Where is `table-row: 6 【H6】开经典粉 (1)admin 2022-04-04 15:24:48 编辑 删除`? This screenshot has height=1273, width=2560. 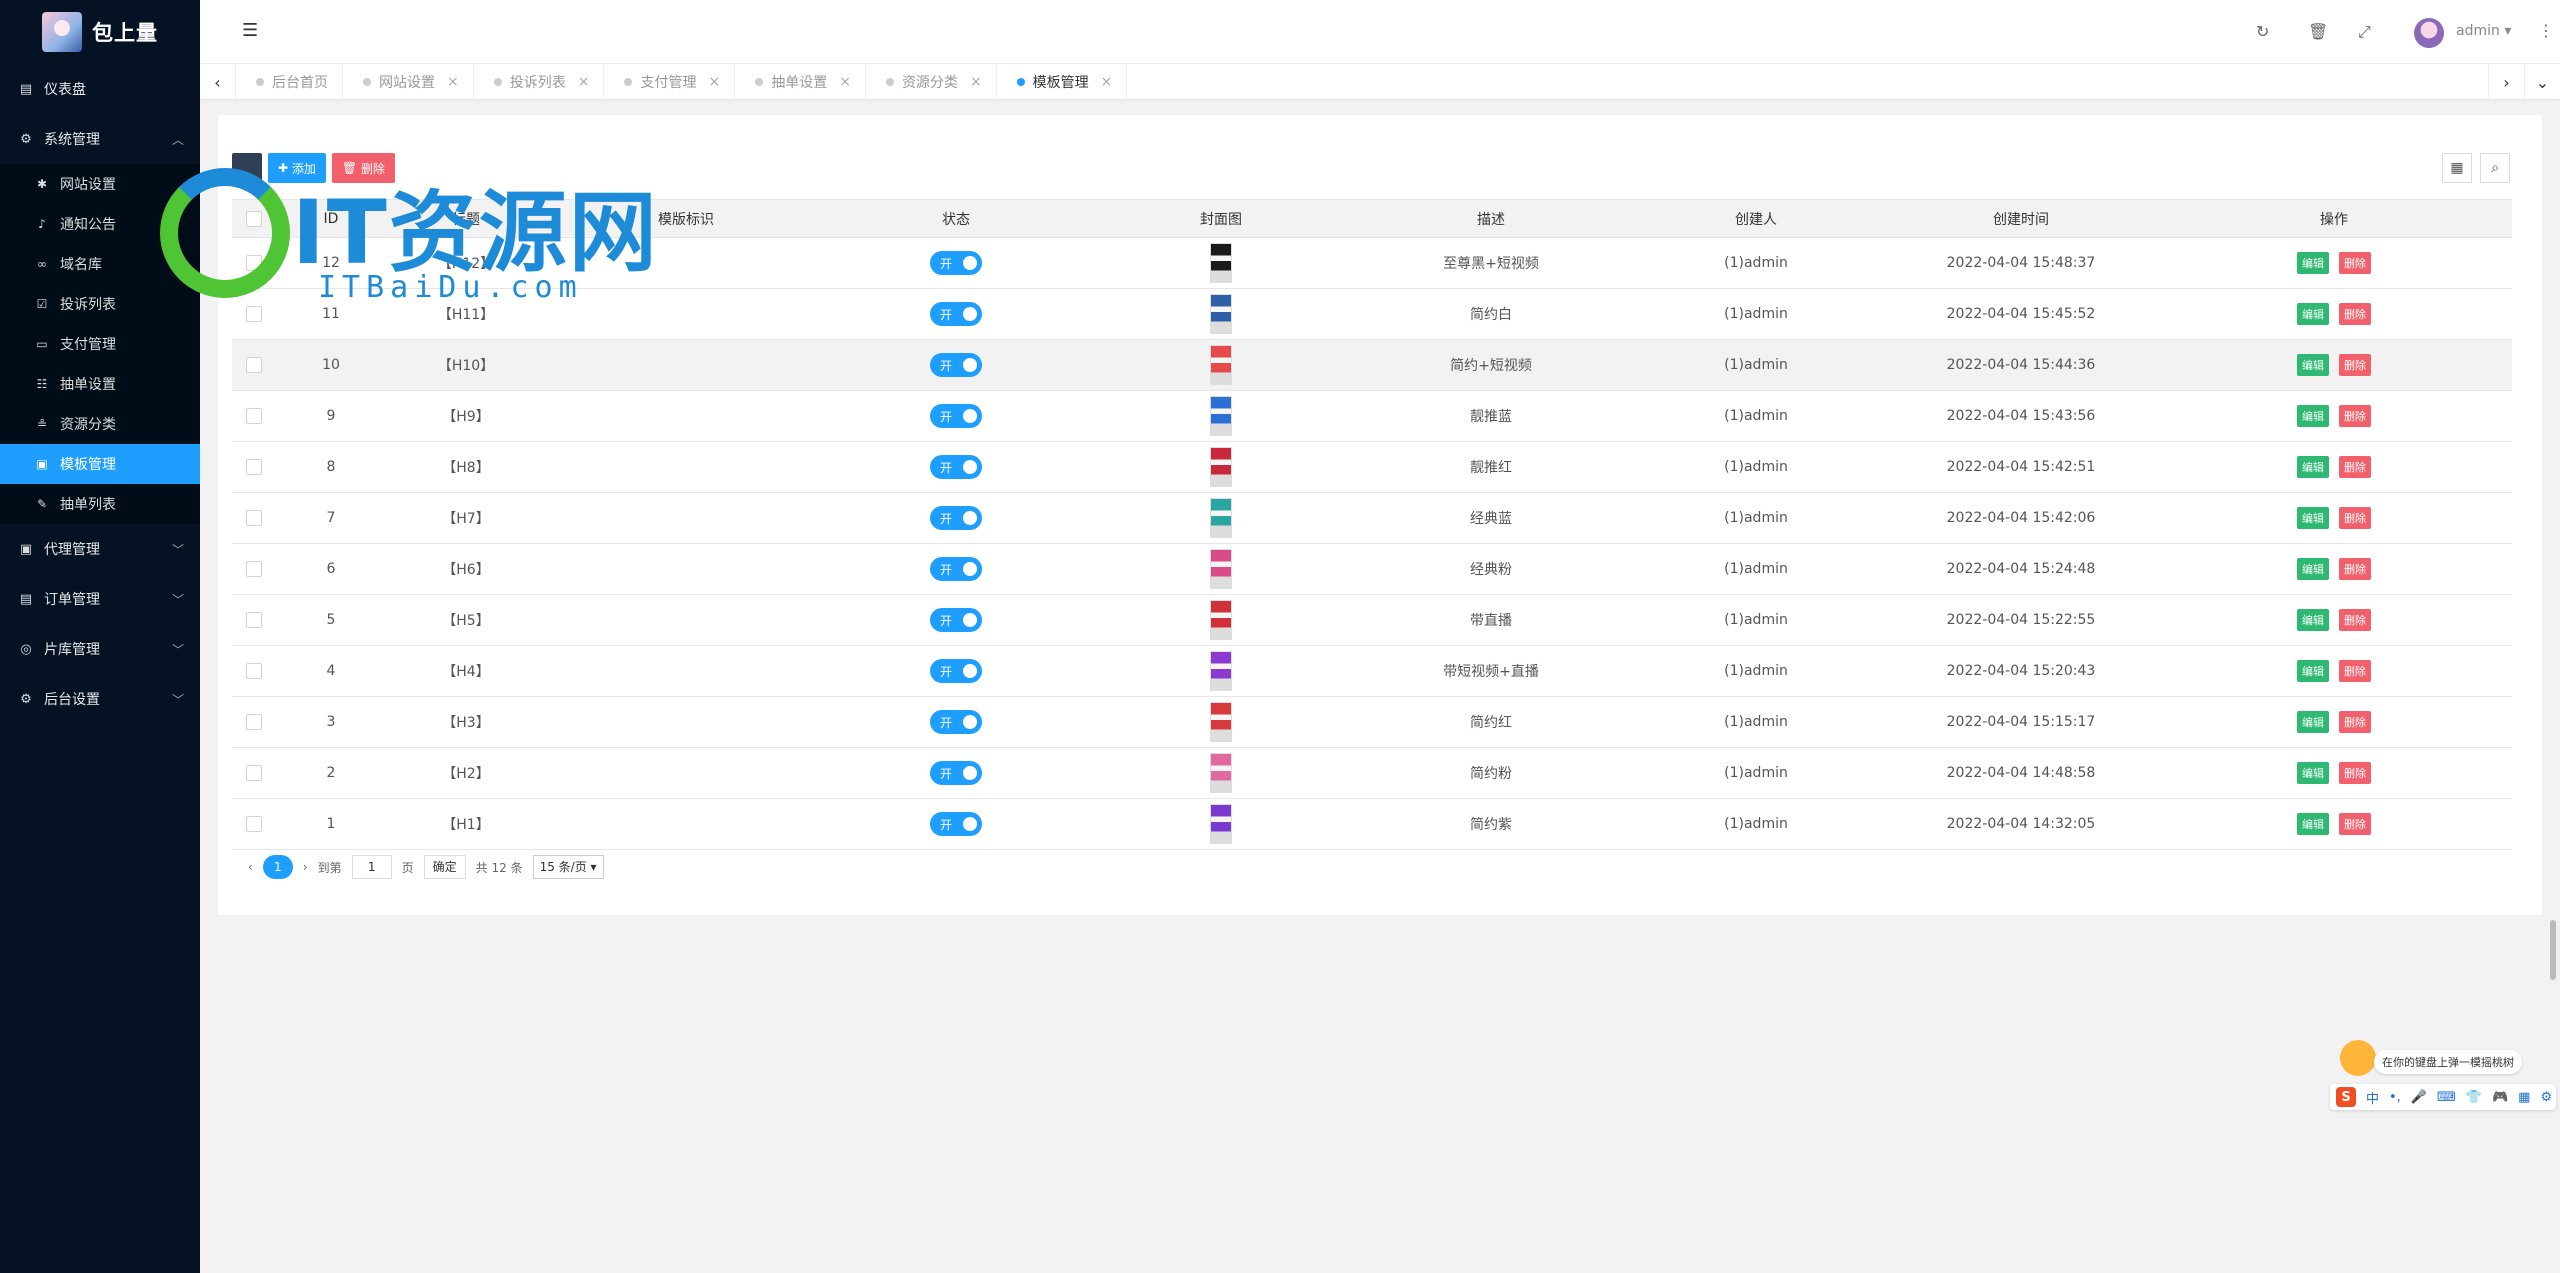
table-row: 6 【H6】开经典粉 (1)admin 2022-04-04 15:24:48 编辑 删除 is located at coordinates (1372, 569).